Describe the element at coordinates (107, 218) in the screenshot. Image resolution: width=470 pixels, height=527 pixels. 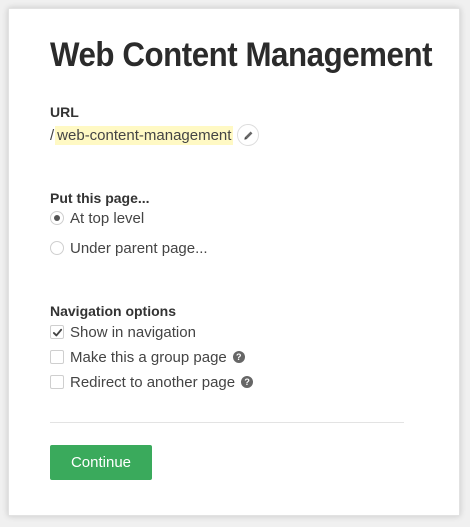
I see `radio-top-level-label: At top level` at that location.